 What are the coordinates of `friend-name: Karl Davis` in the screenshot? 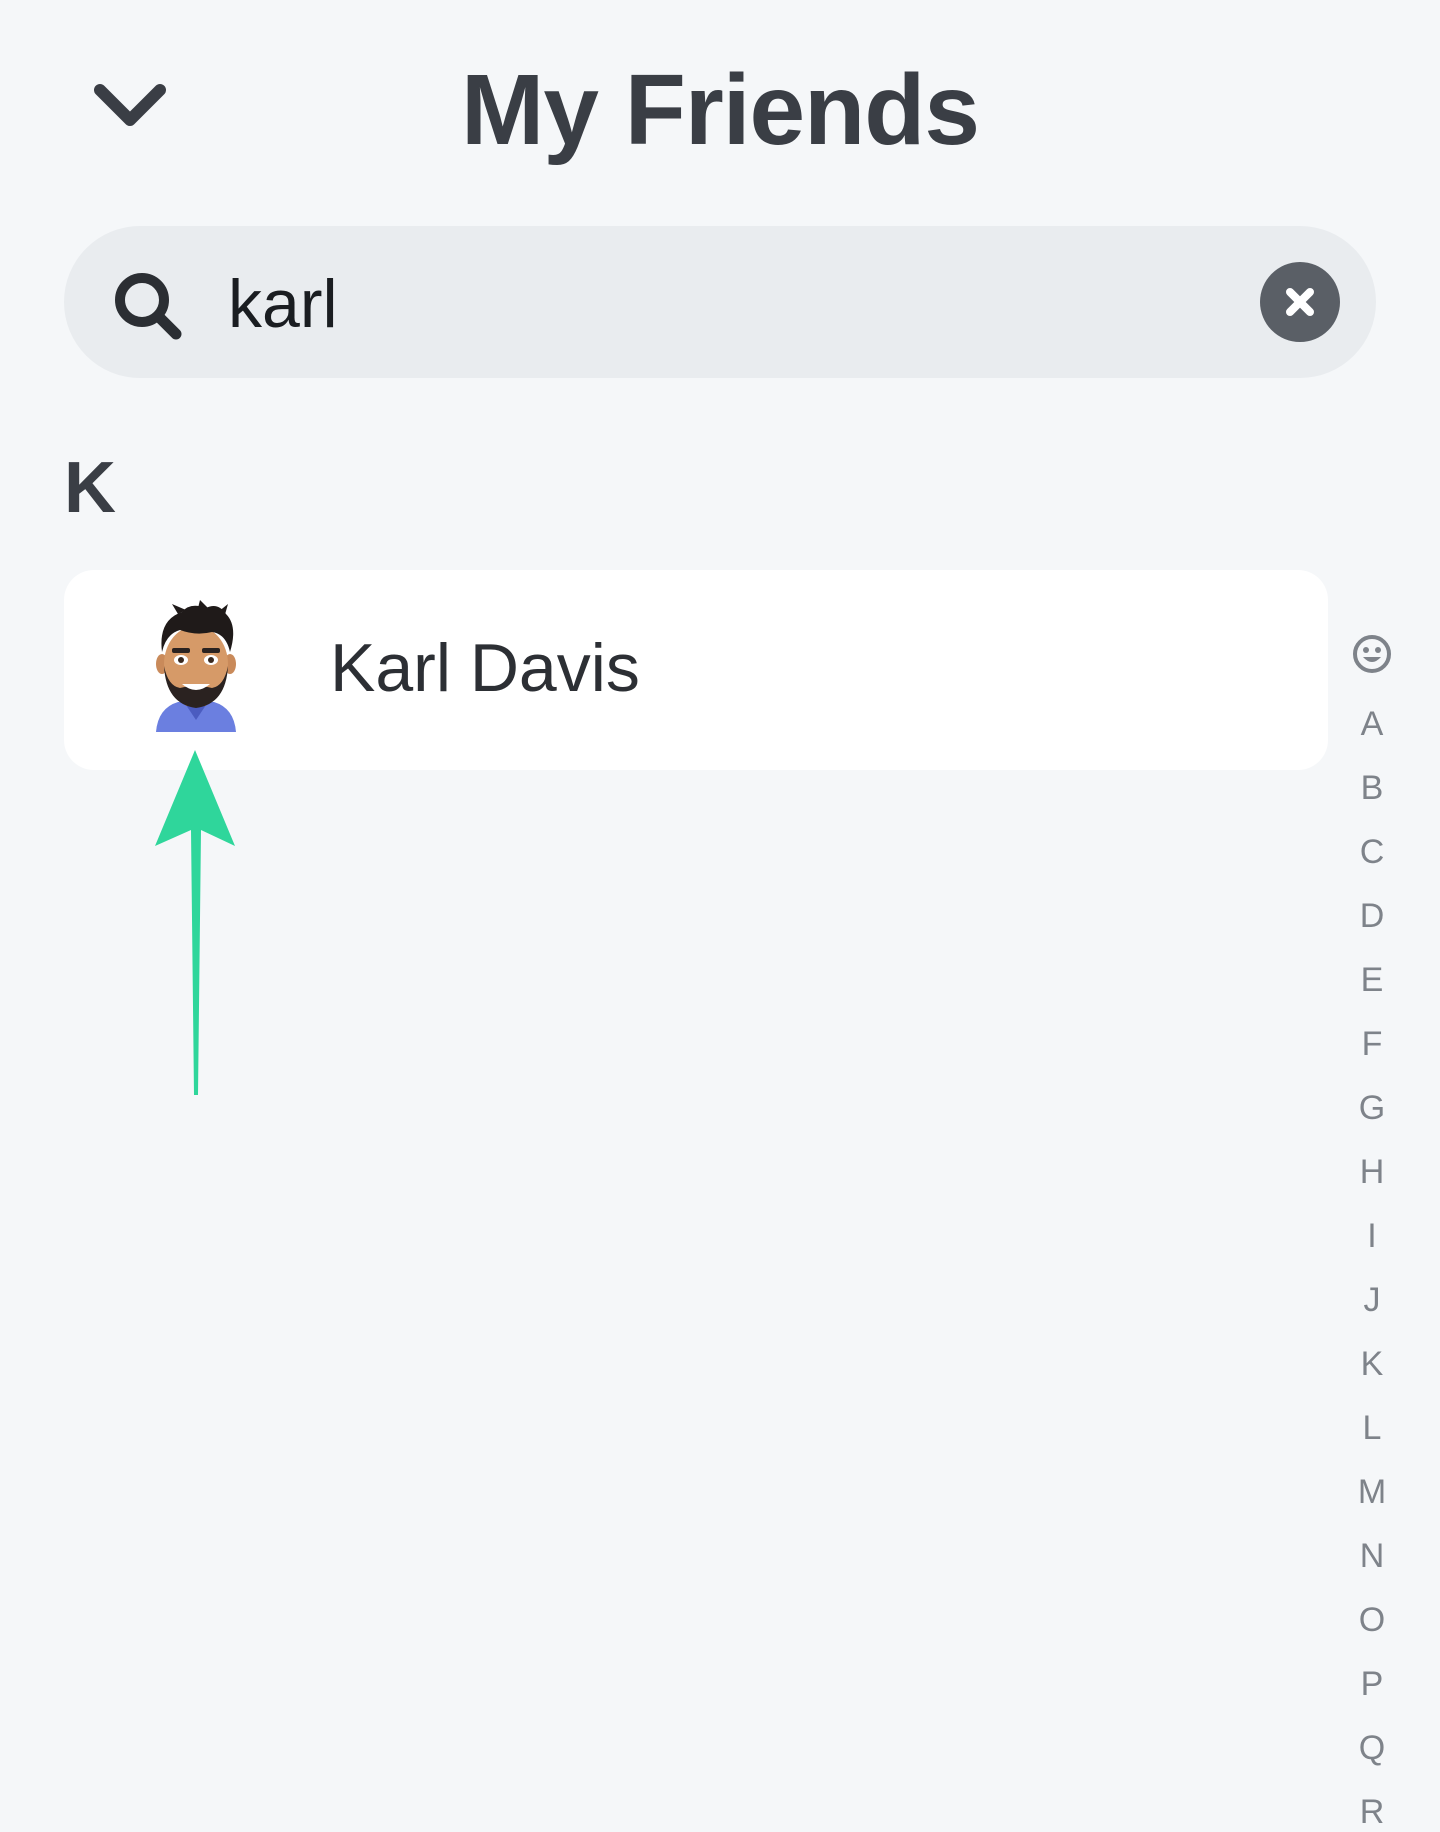 It's located at (485, 668).